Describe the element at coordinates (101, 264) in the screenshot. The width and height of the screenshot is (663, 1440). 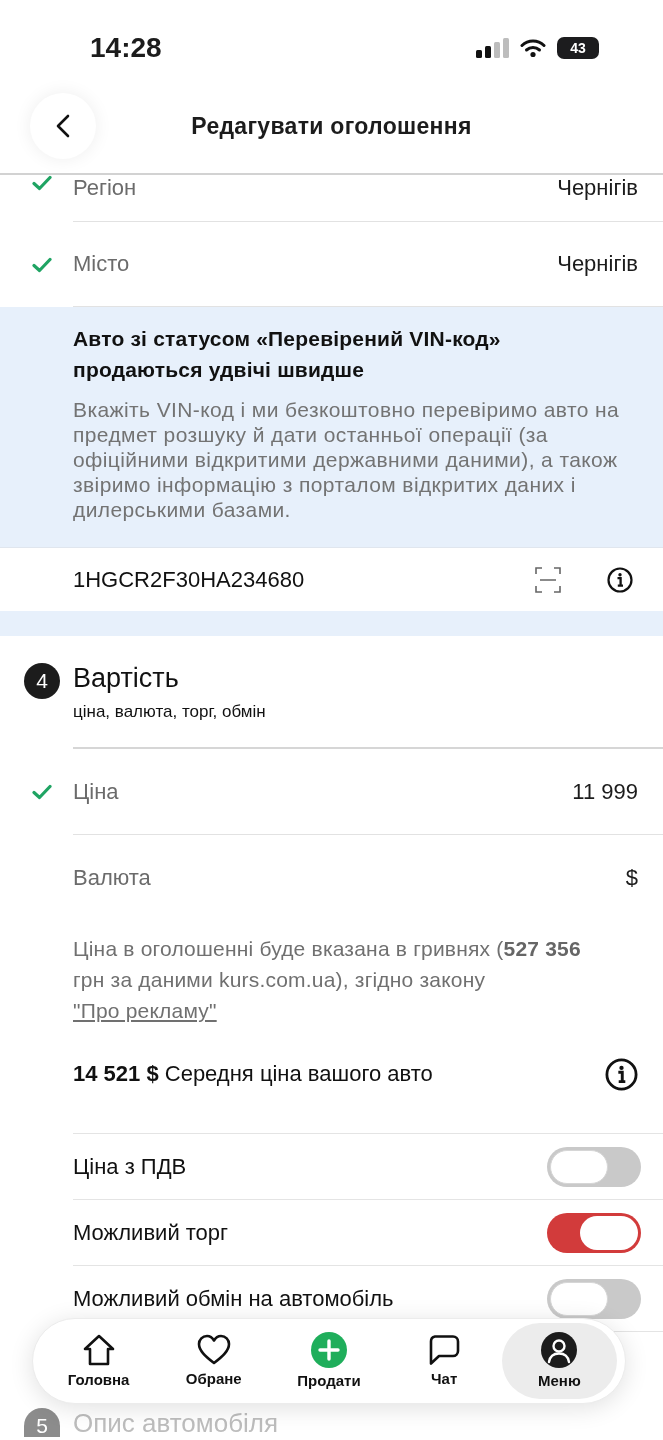
I see `field-label: Місто` at that location.